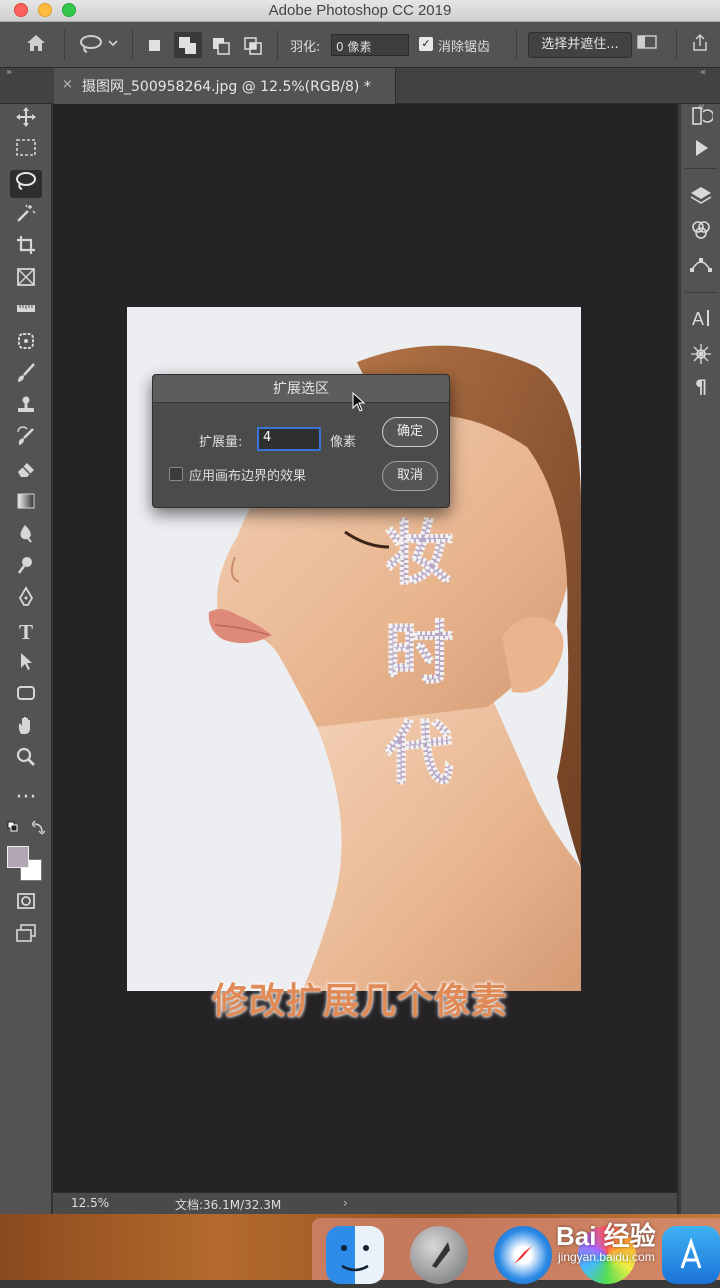  I want to click on paths-panel-icon, so click(700, 266).